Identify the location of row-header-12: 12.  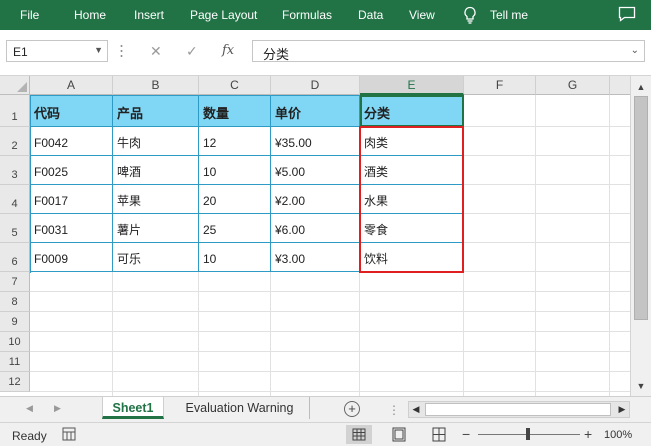
(15, 382).